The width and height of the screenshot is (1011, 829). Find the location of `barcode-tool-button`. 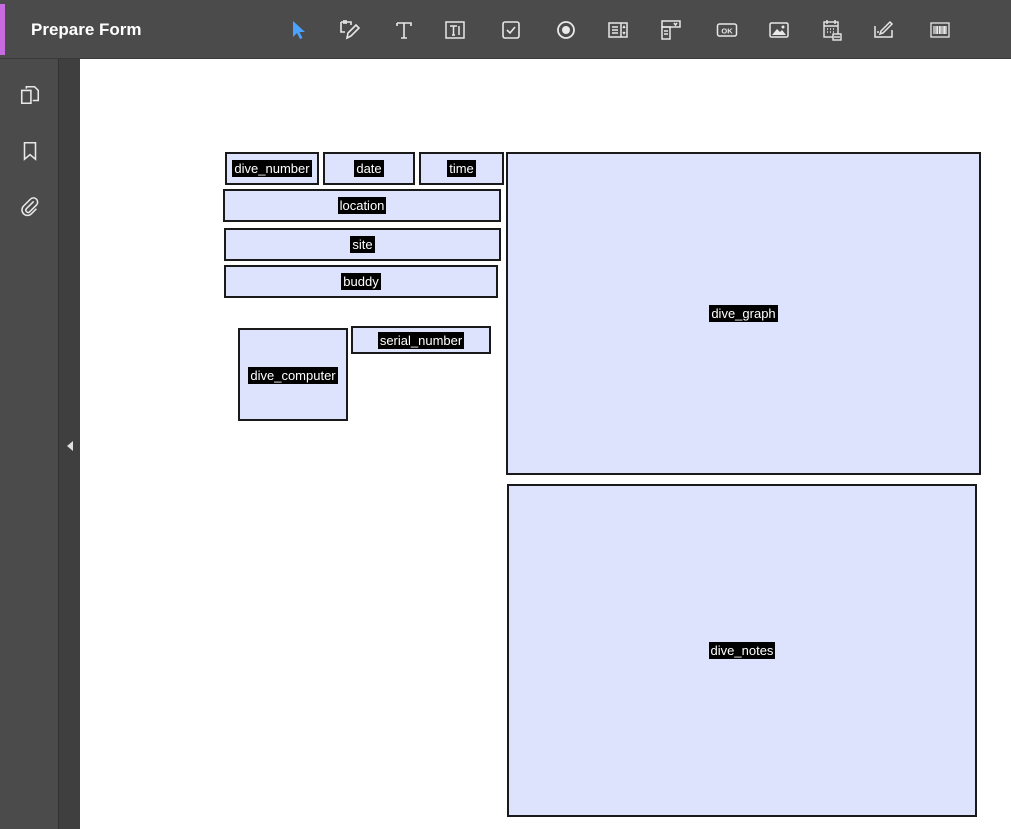

barcode-tool-button is located at coordinates (940, 30).